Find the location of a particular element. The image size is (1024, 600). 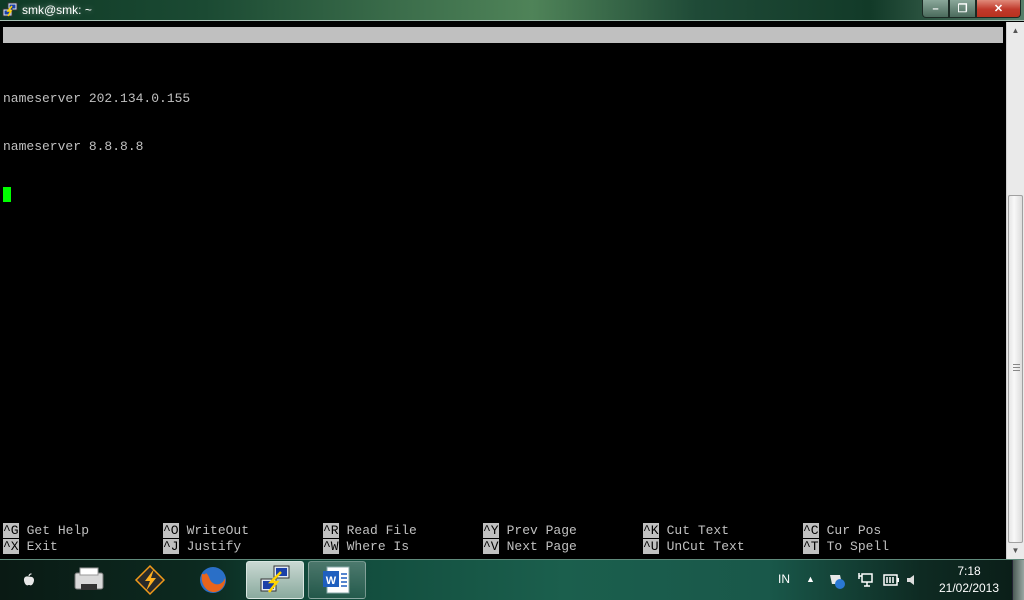

shortcut-label: To Spell is located at coordinates (858, 546).